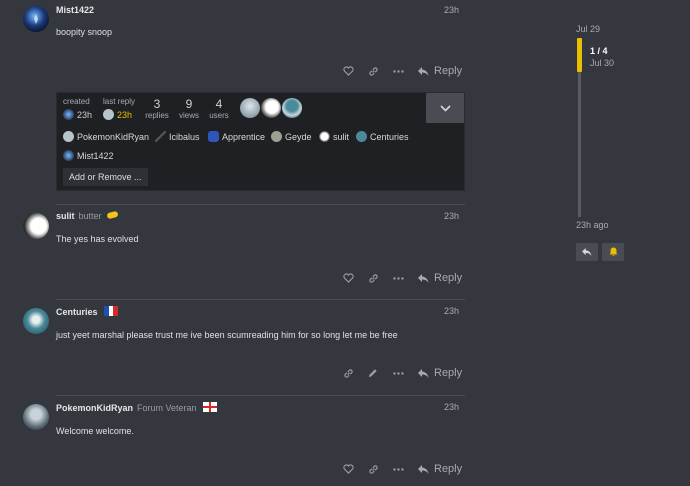 The height and width of the screenshot is (486, 690). What do you see at coordinates (77, 312) in the screenshot?
I see `username-text: Centuries` at bounding box center [77, 312].